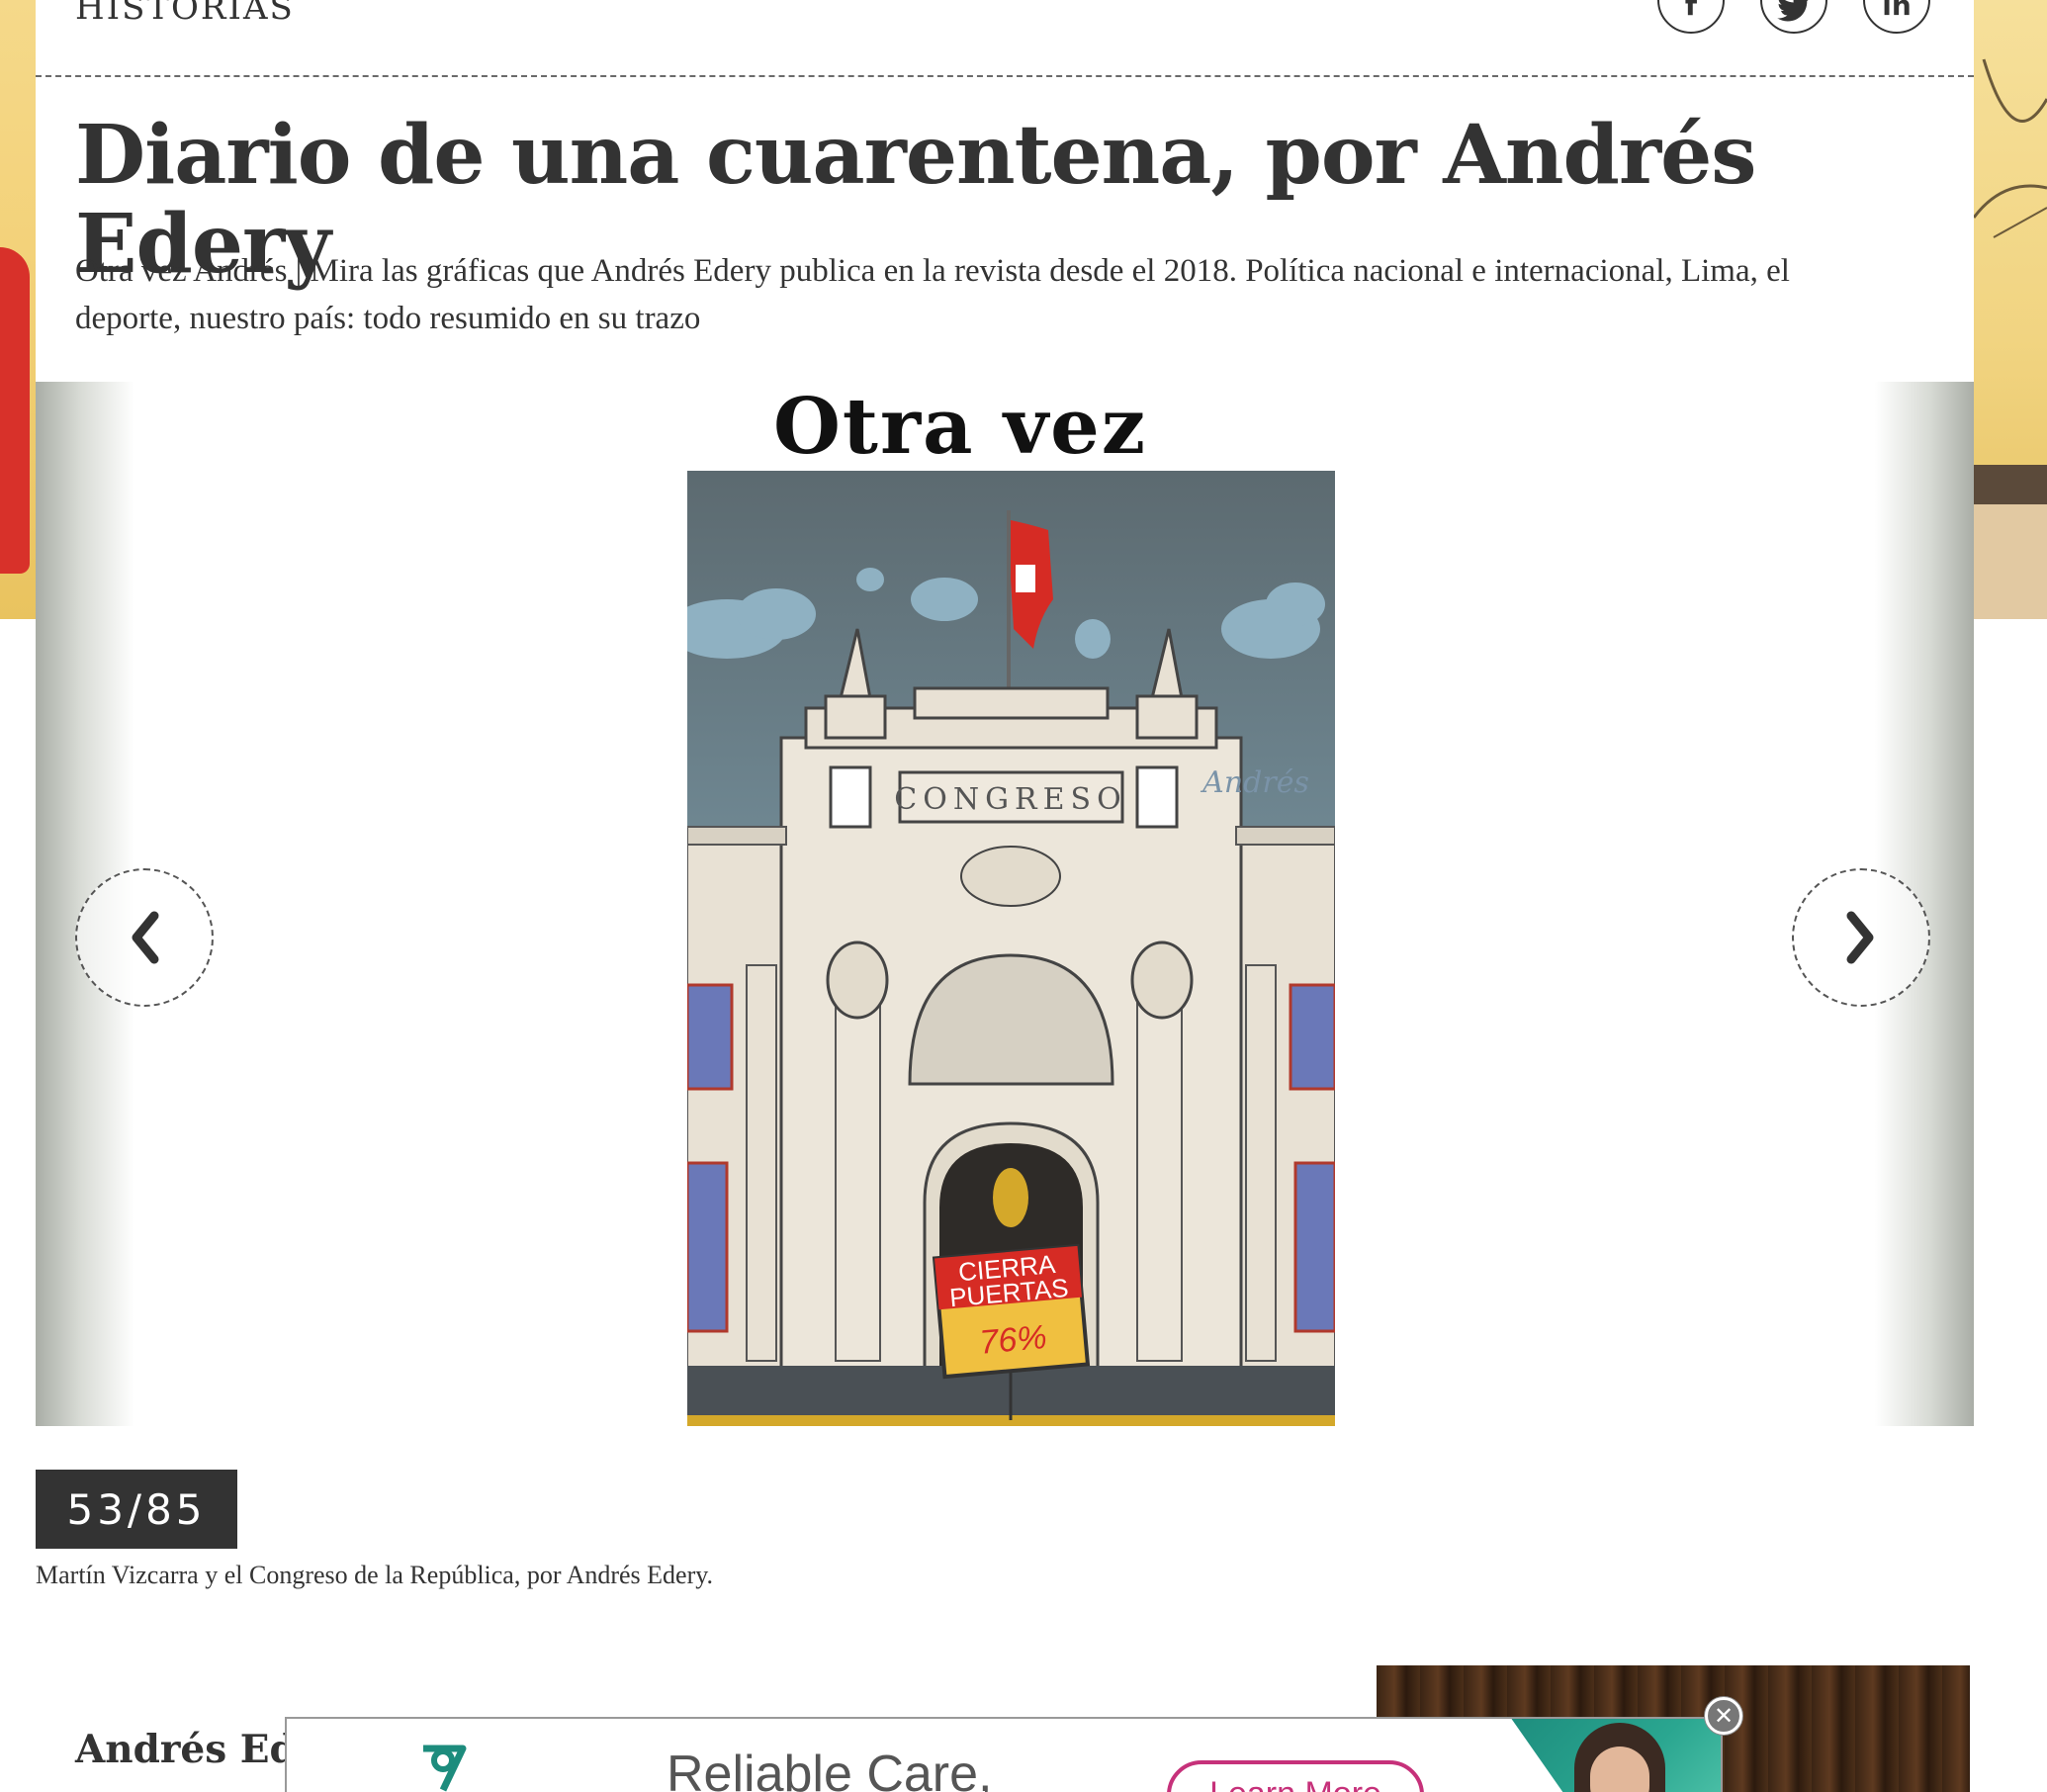 The image size is (2047, 1792). What do you see at coordinates (1295, 1776) in the screenshot?
I see `ad-learn-more-button: Learn More` at bounding box center [1295, 1776].